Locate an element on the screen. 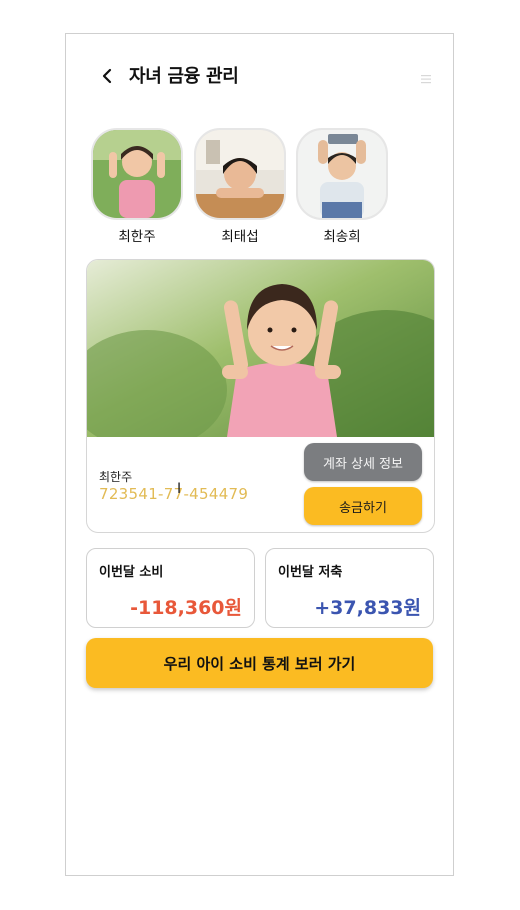  children-list: 최한주 최태섭 최송희 is located at coordinates (250, 188).